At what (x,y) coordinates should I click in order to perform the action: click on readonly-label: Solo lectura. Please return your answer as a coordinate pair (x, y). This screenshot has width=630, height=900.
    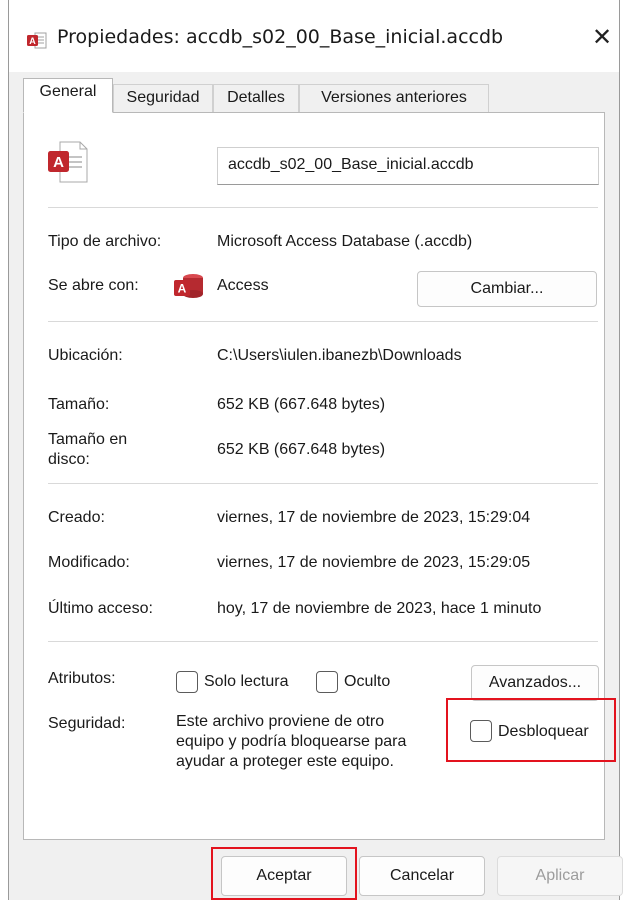
    Looking at the image, I should click on (246, 682).